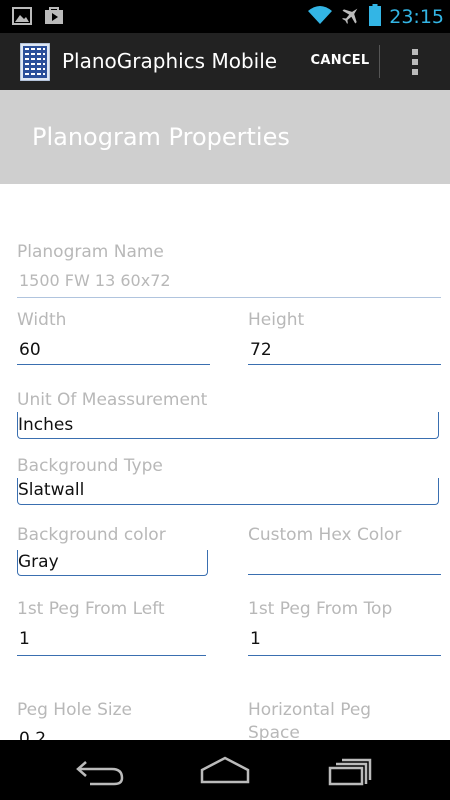 The width and height of the screenshot is (450, 800). I want to click on unit-label: Unit Of Meassurement, so click(112, 400).